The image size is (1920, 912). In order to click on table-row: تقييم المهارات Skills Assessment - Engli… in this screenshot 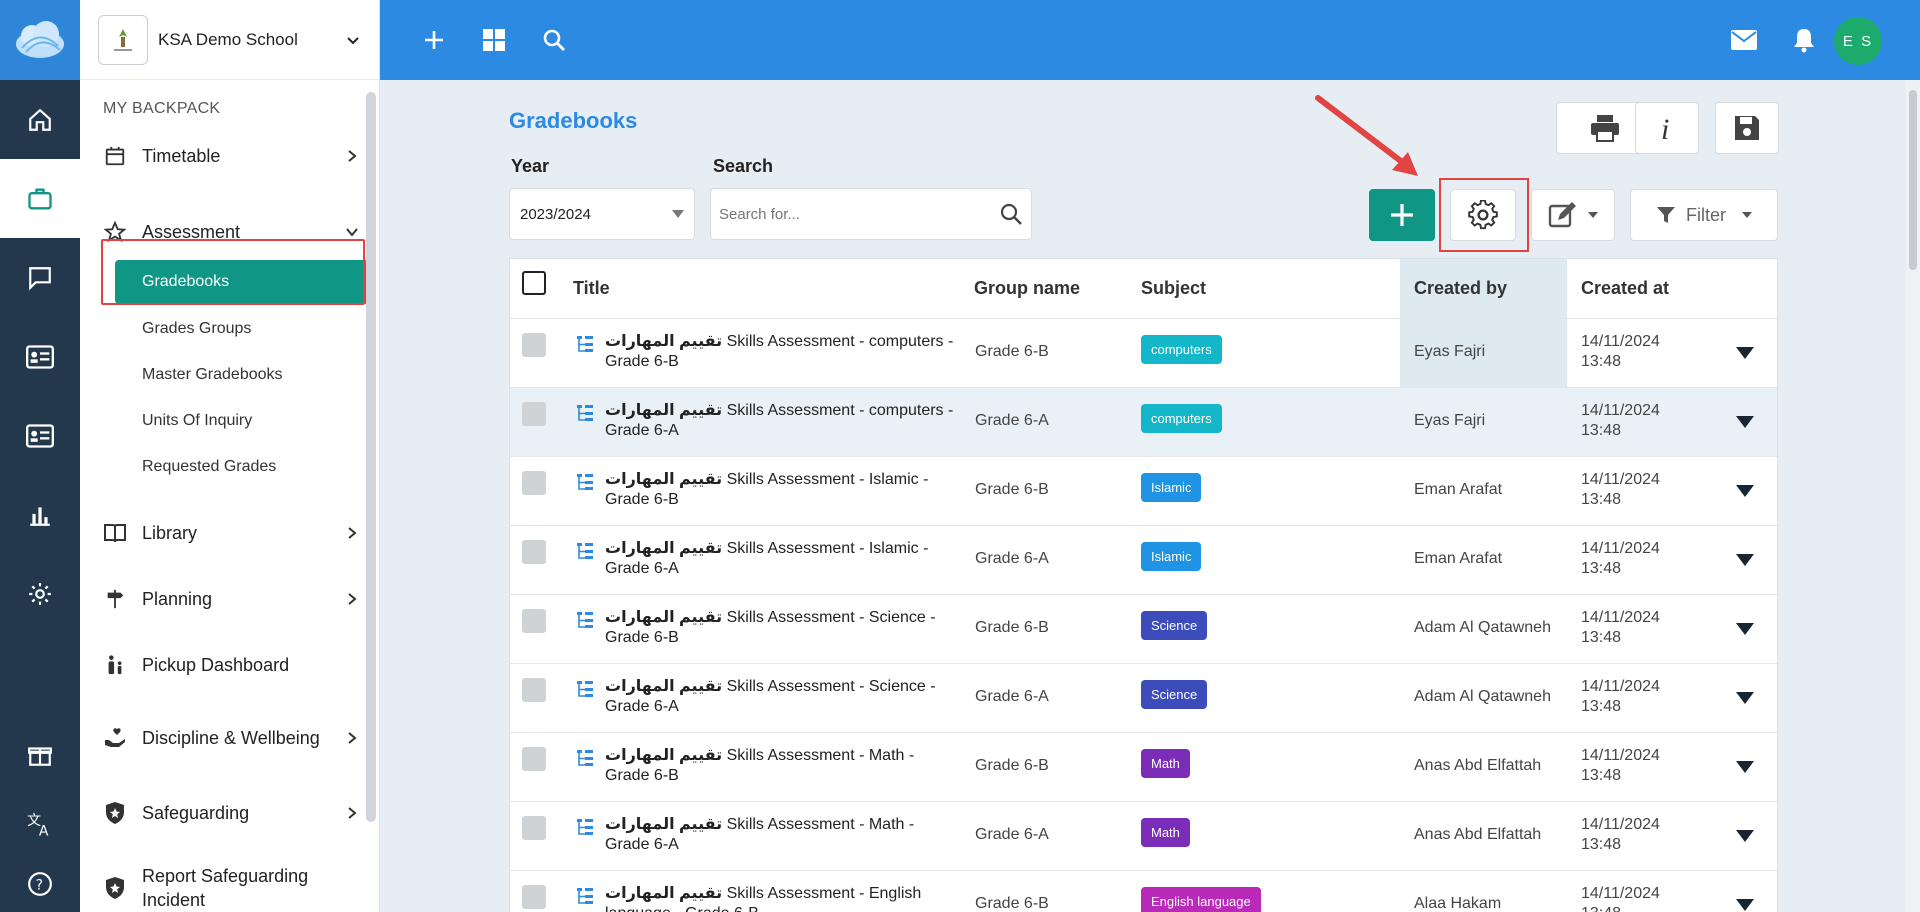, I will do `click(1143, 891)`.